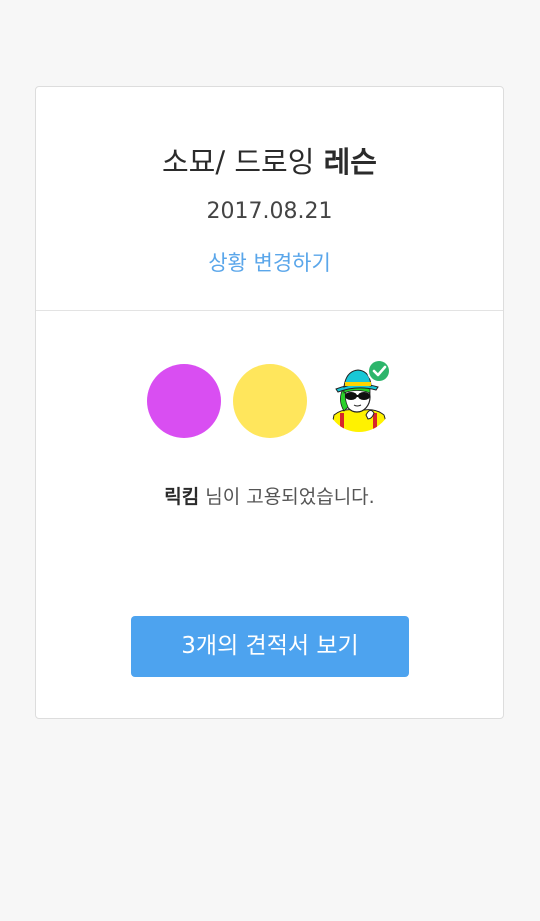 Image resolution: width=540 pixels, height=921 pixels. Describe the element at coordinates (182, 497) in the screenshot. I see `hired-expert-name: 릭킴` at that location.